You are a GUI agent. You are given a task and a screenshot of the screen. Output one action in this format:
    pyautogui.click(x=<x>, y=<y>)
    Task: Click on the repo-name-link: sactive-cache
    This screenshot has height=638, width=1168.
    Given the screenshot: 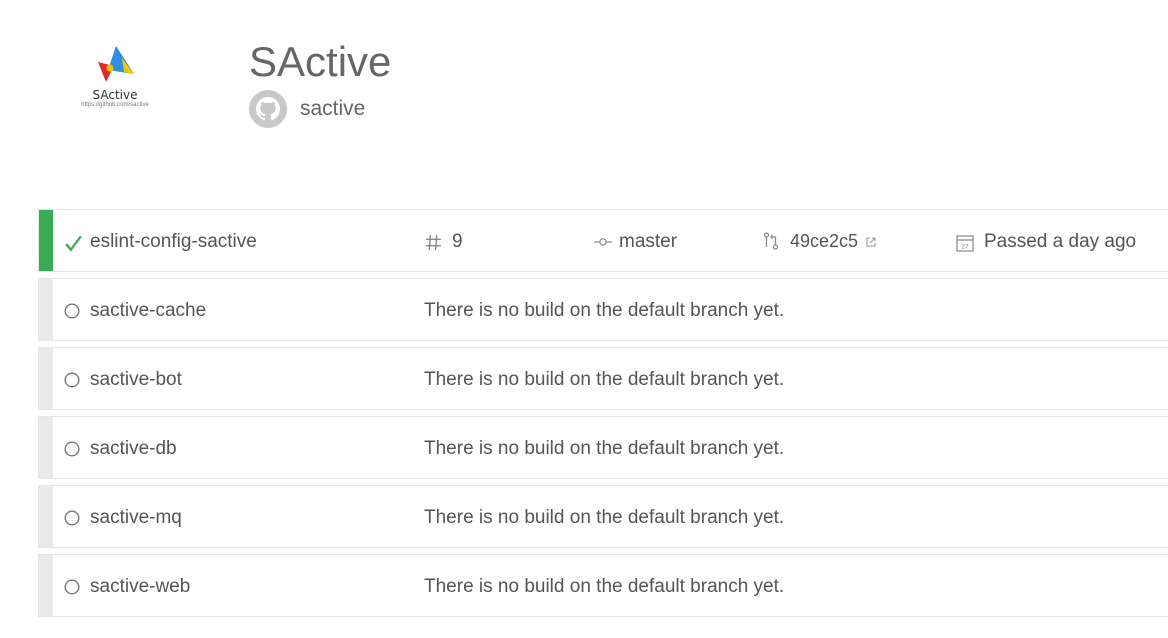 What is the action you would take?
    pyautogui.click(x=148, y=311)
    